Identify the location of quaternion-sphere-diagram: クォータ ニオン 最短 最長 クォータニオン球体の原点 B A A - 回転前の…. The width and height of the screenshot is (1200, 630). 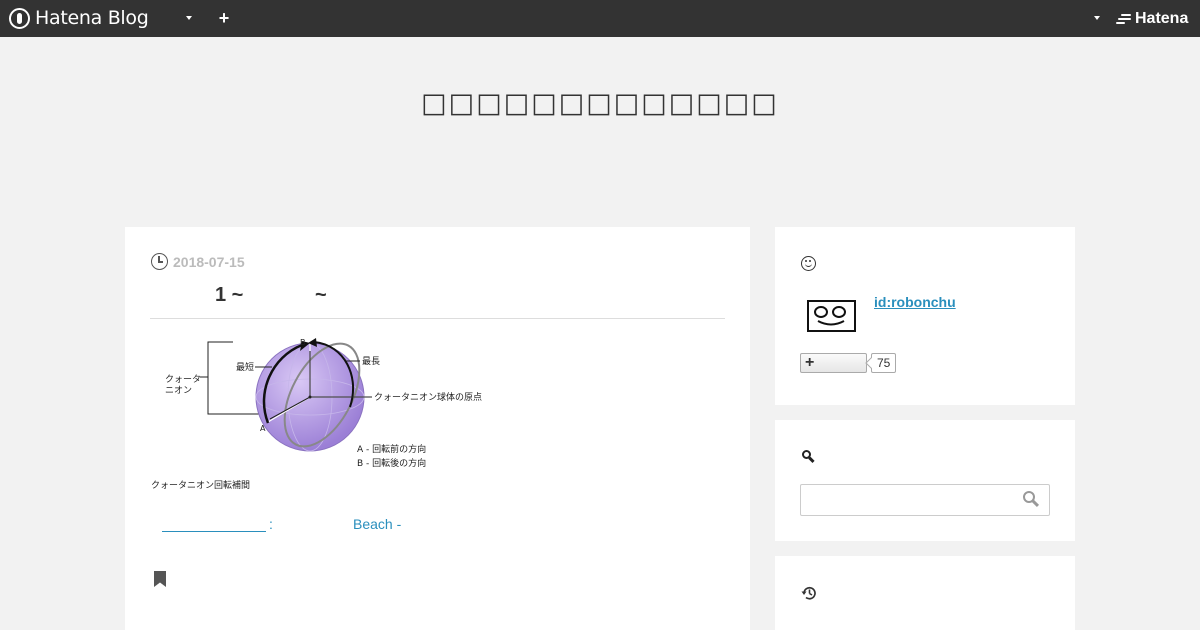
(323, 403).